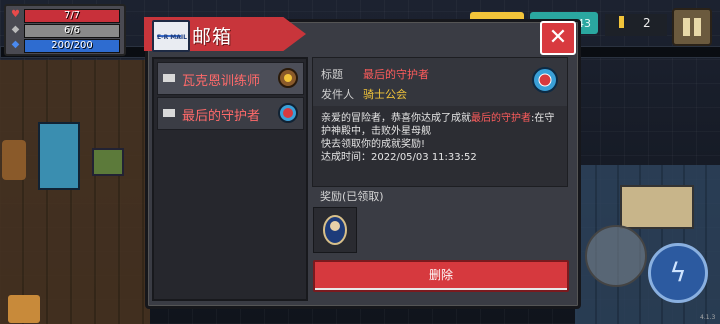 Image resolution: width=720 pixels, height=324 pixels. What do you see at coordinates (221, 81) in the screenshot?
I see `mail-item-label: 瓦克恩训练师` at bounding box center [221, 81].